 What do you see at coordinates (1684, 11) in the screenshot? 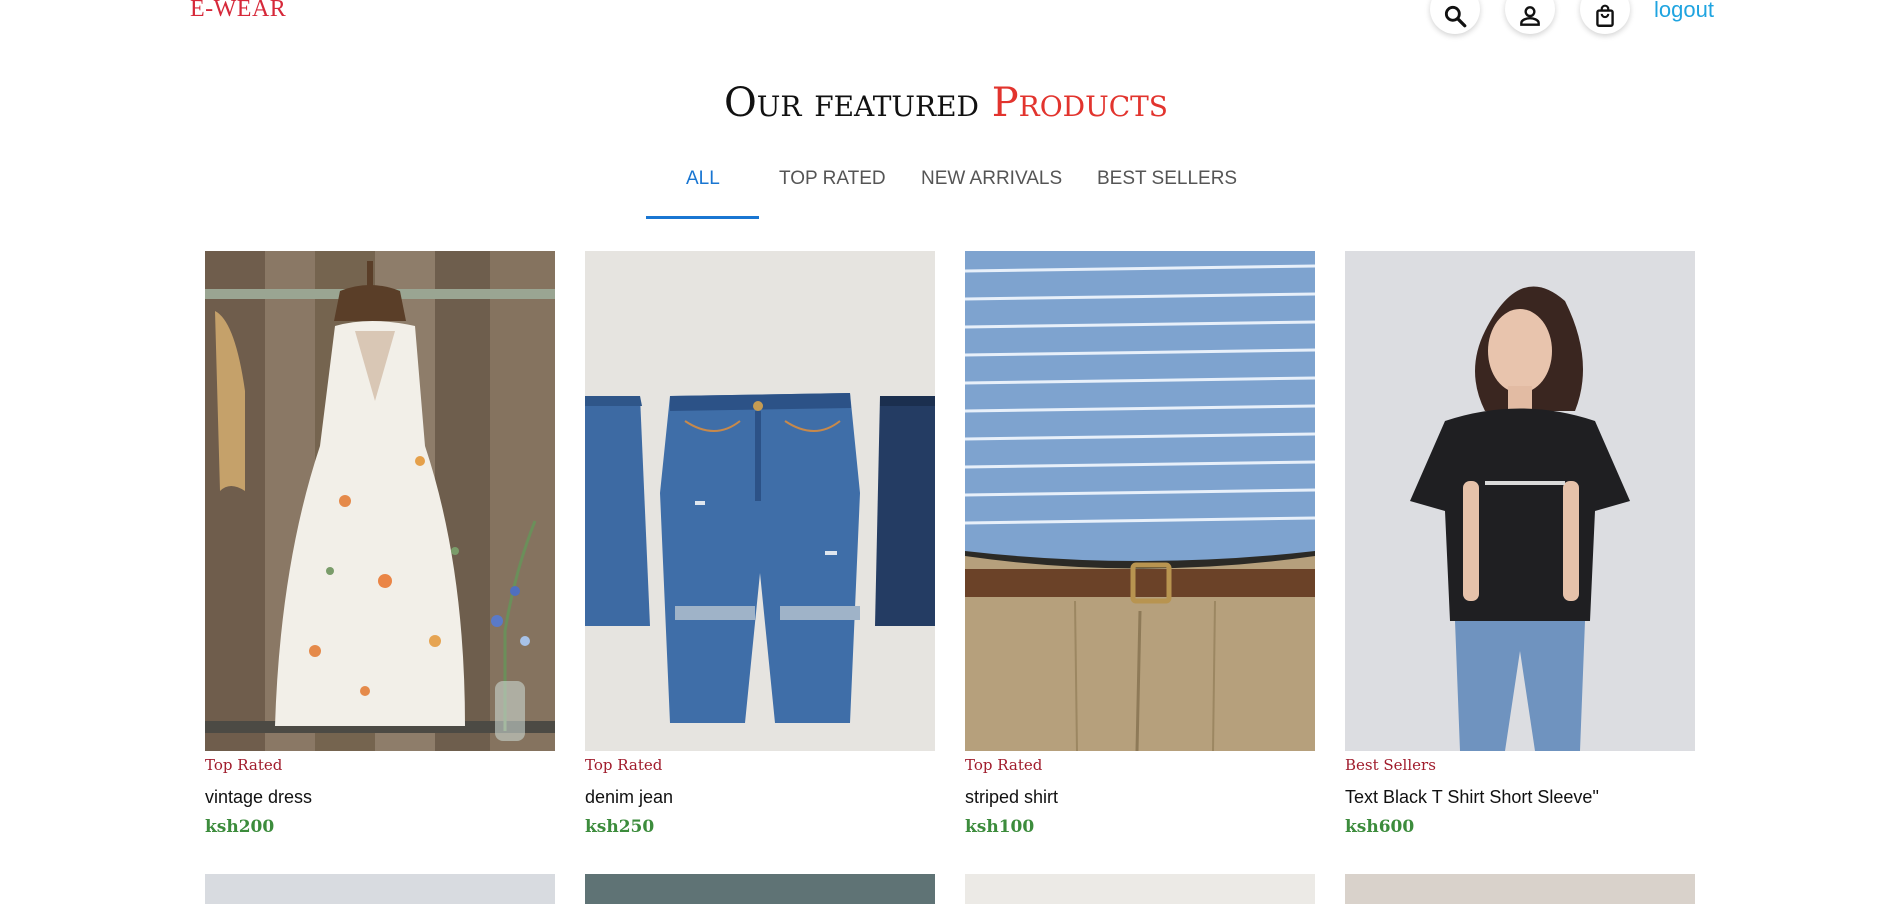
I see `logout-link: logout` at bounding box center [1684, 11].